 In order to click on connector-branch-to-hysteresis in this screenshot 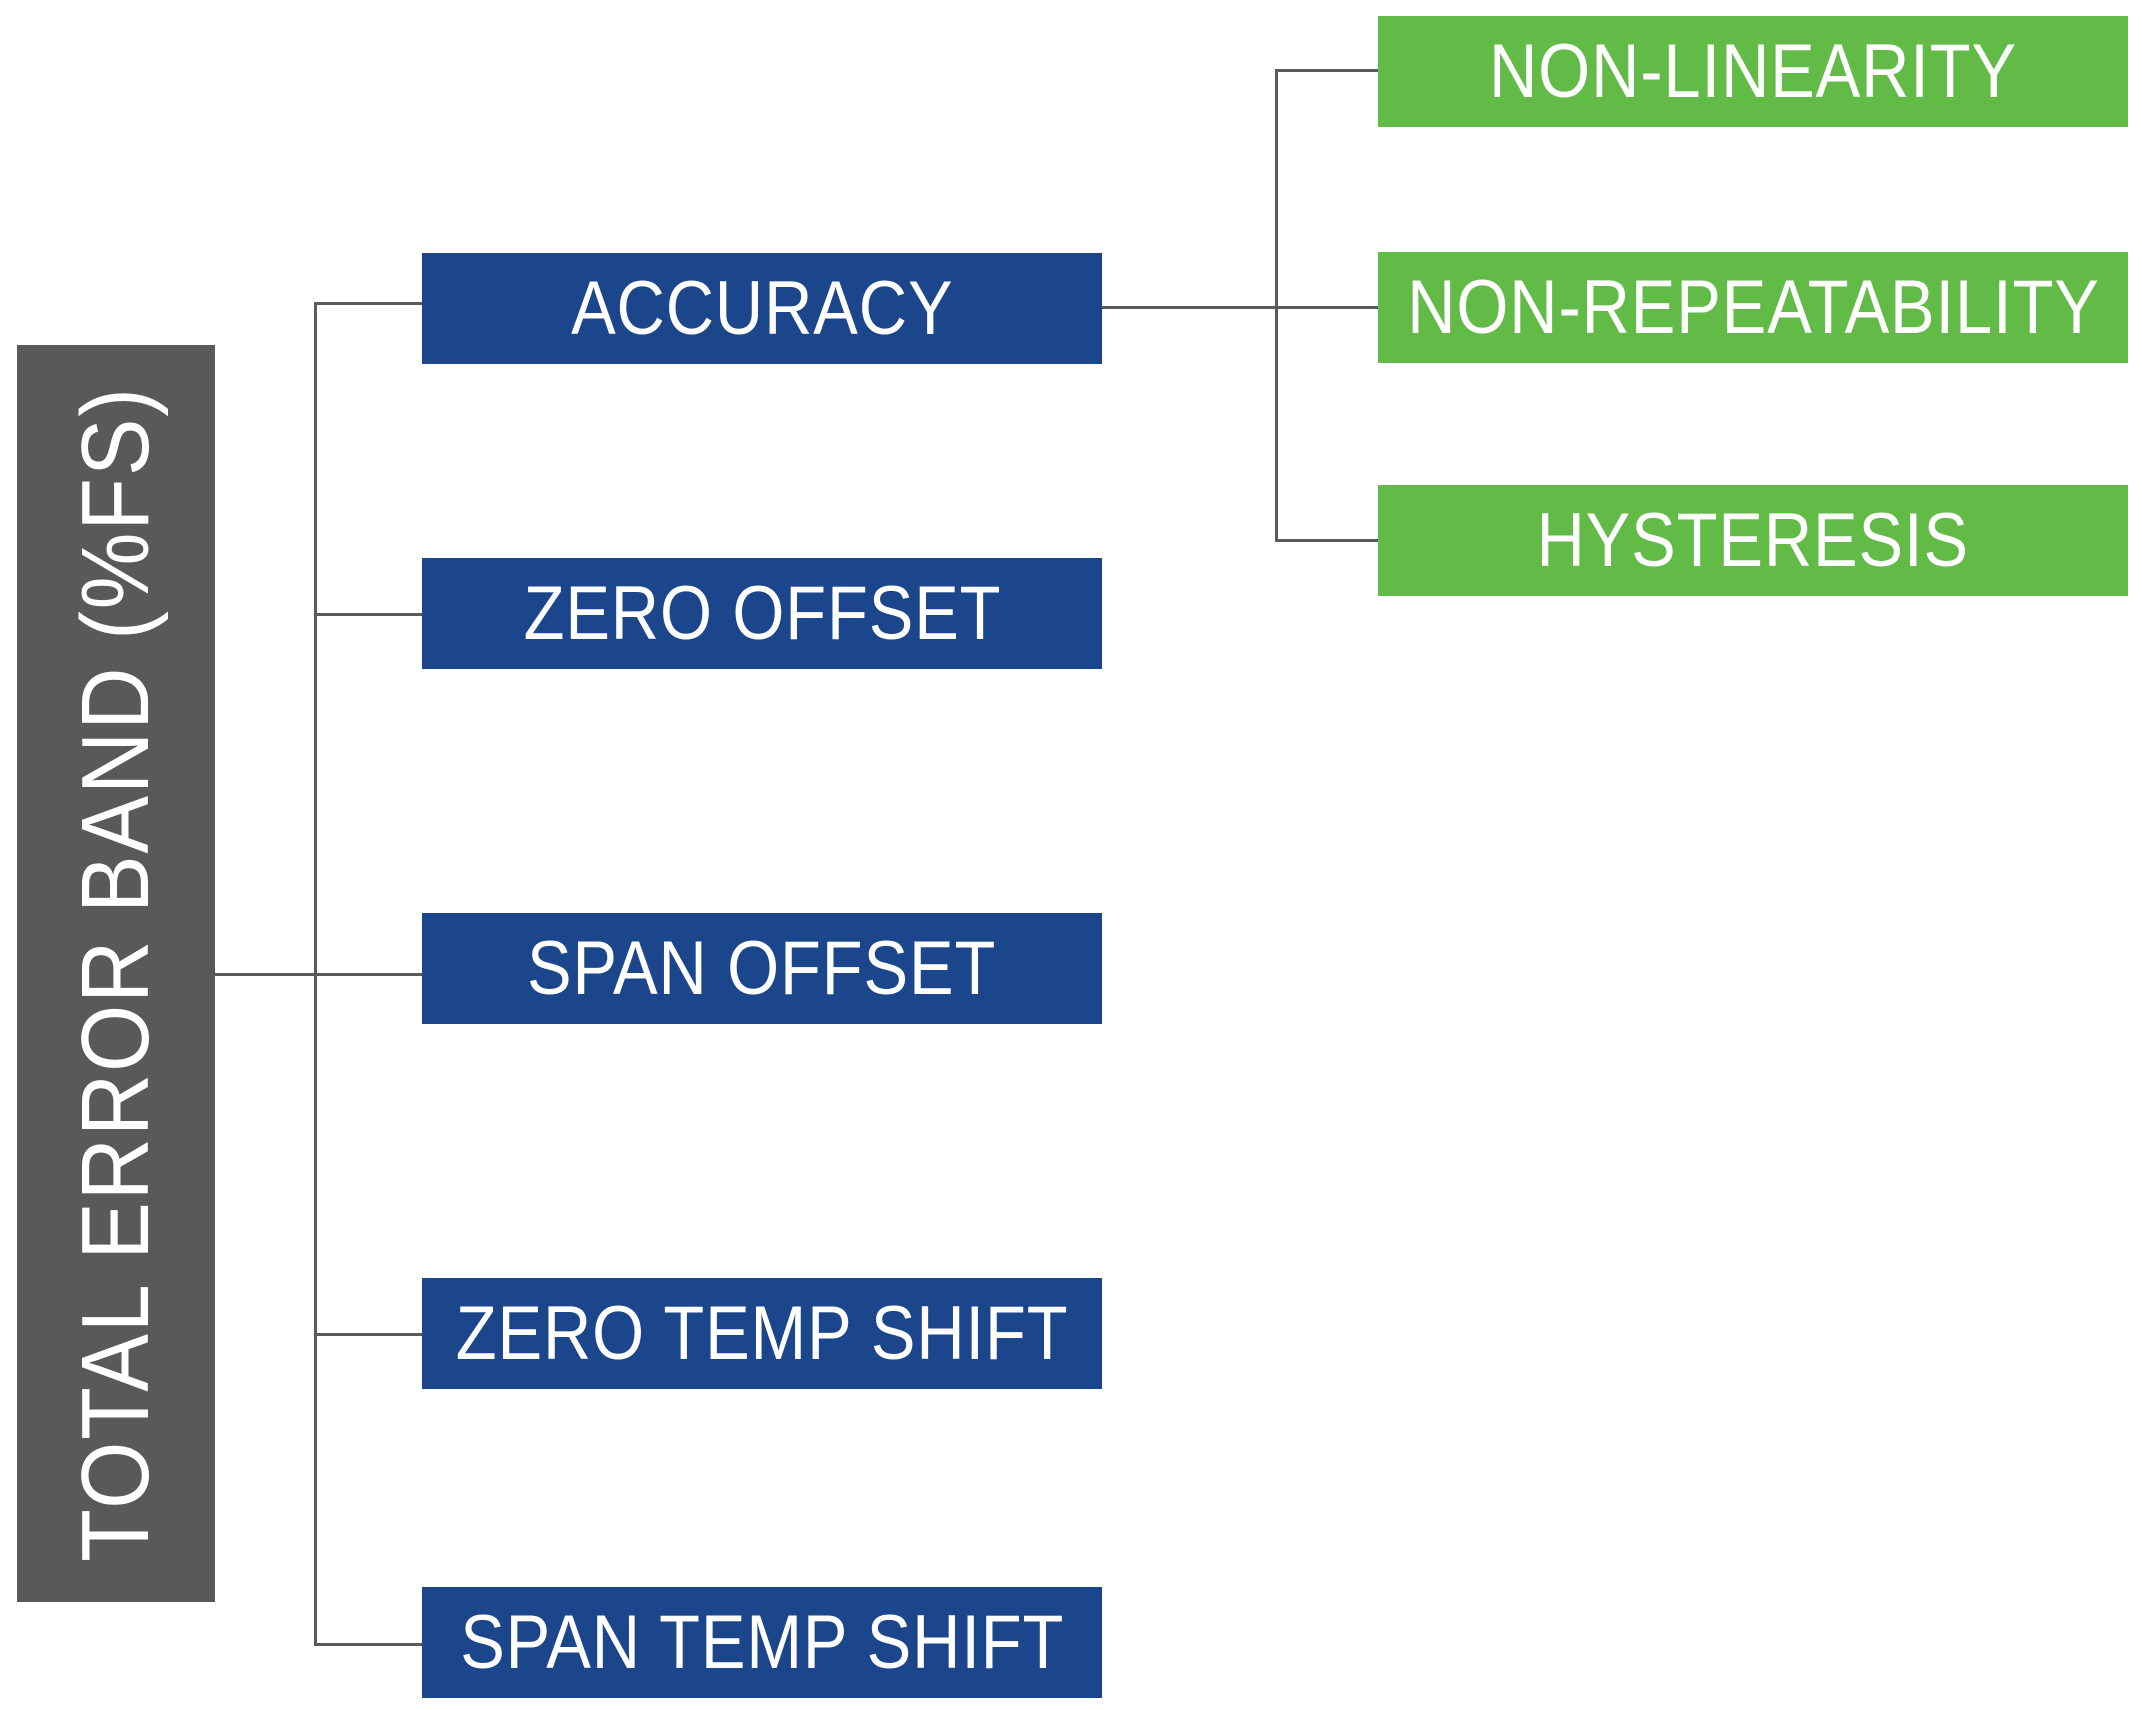, I will do `click(1326, 540)`.